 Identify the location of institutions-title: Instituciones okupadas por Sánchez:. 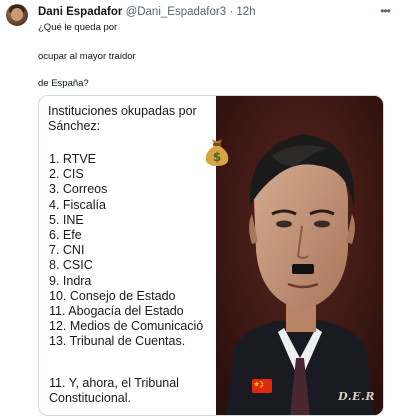
(122, 118).